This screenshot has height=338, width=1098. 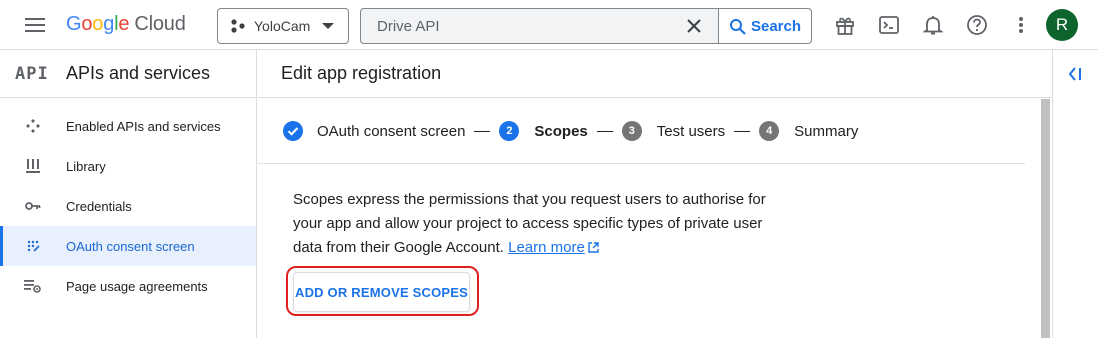 I want to click on project-picker: YoloCam, so click(x=283, y=26).